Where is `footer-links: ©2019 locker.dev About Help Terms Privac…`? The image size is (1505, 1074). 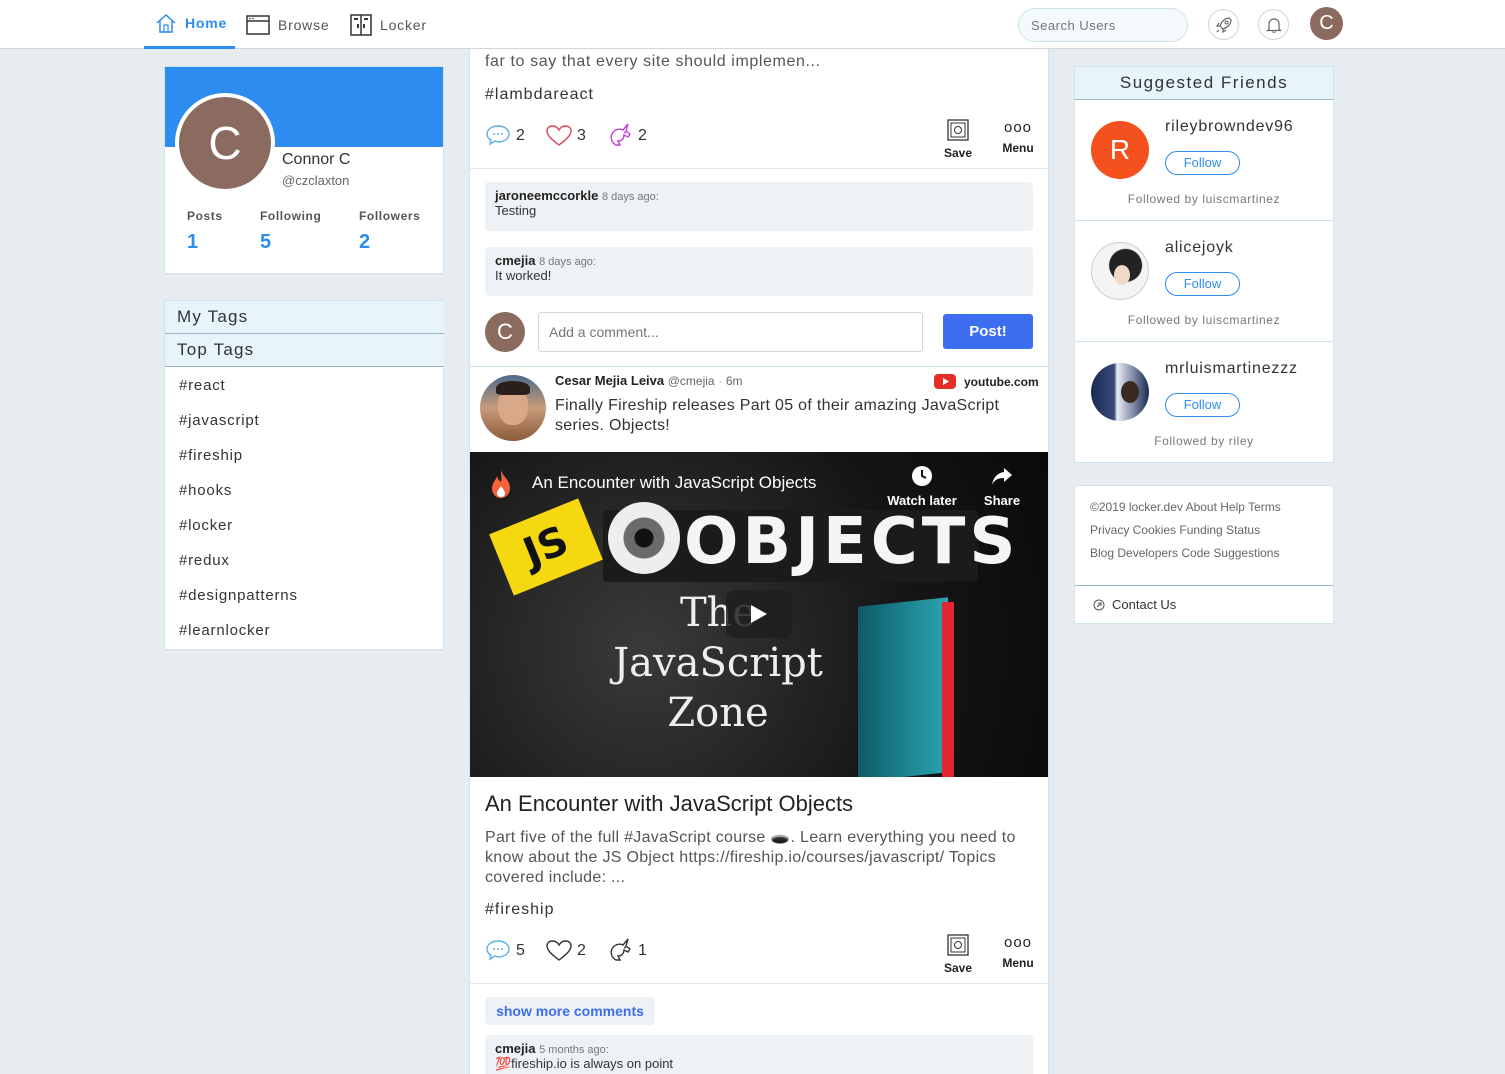 footer-links: ©2019 locker.dev About Help Terms Privac… is located at coordinates (1185, 530).